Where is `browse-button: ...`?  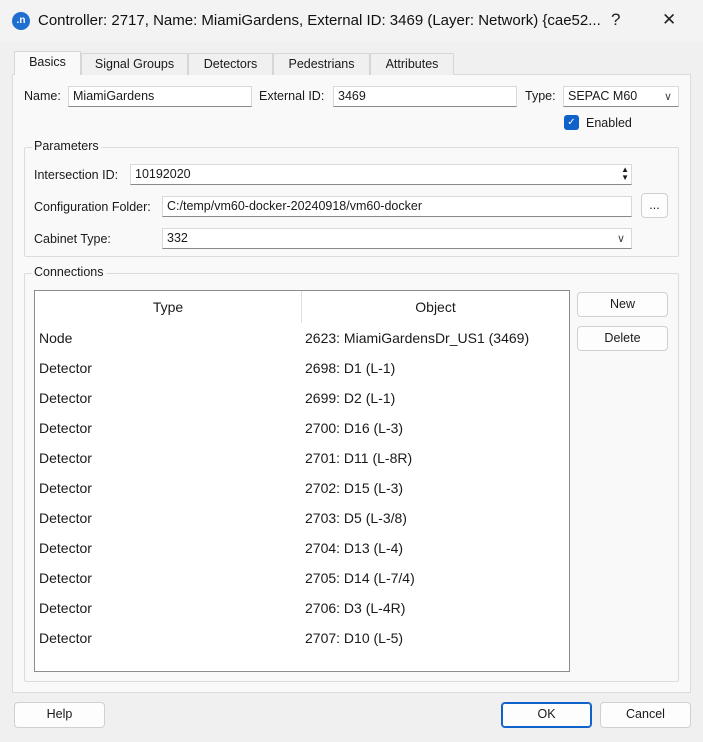 browse-button: ... is located at coordinates (654, 205).